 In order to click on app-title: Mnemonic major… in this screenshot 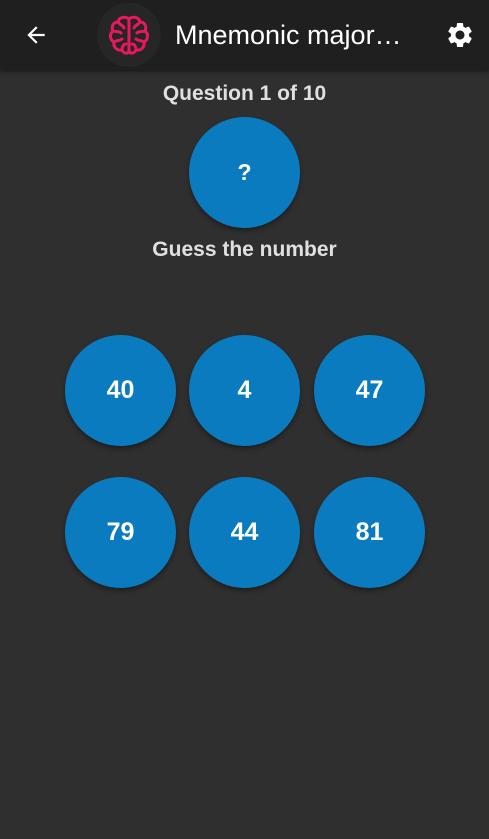, I will do `click(288, 35)`.